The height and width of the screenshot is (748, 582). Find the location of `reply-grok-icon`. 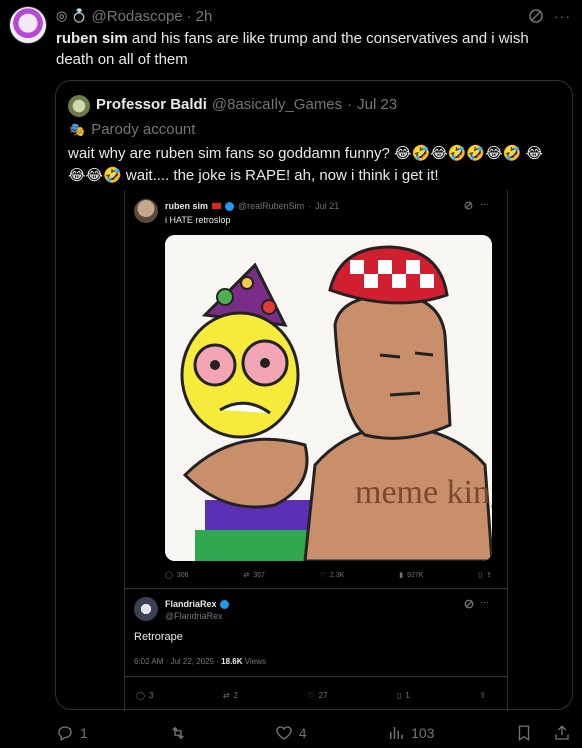

reply-grok-icon is located at coordinates (469, 604).